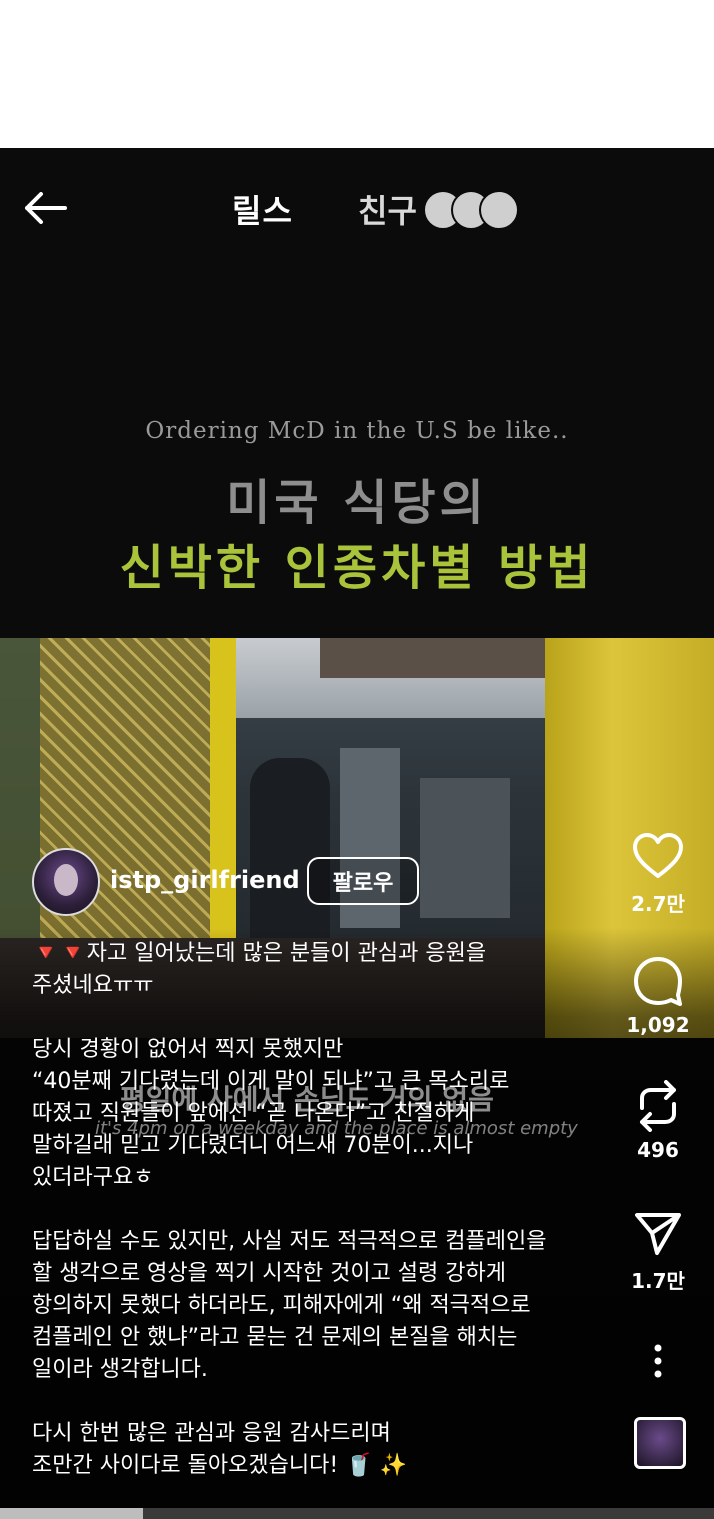 The width and height of the screenshot is (714, 1519). I want to click on back-arrow-icon, so click(46, 208).